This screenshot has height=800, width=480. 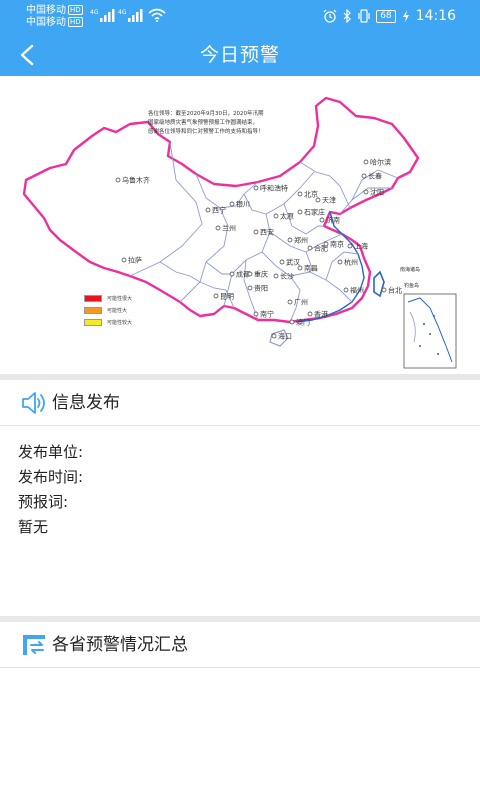 What do you see at coordinates (321, 314) in the screenshot?
I see `city-label: 香港` at bounding box center [321, 314].